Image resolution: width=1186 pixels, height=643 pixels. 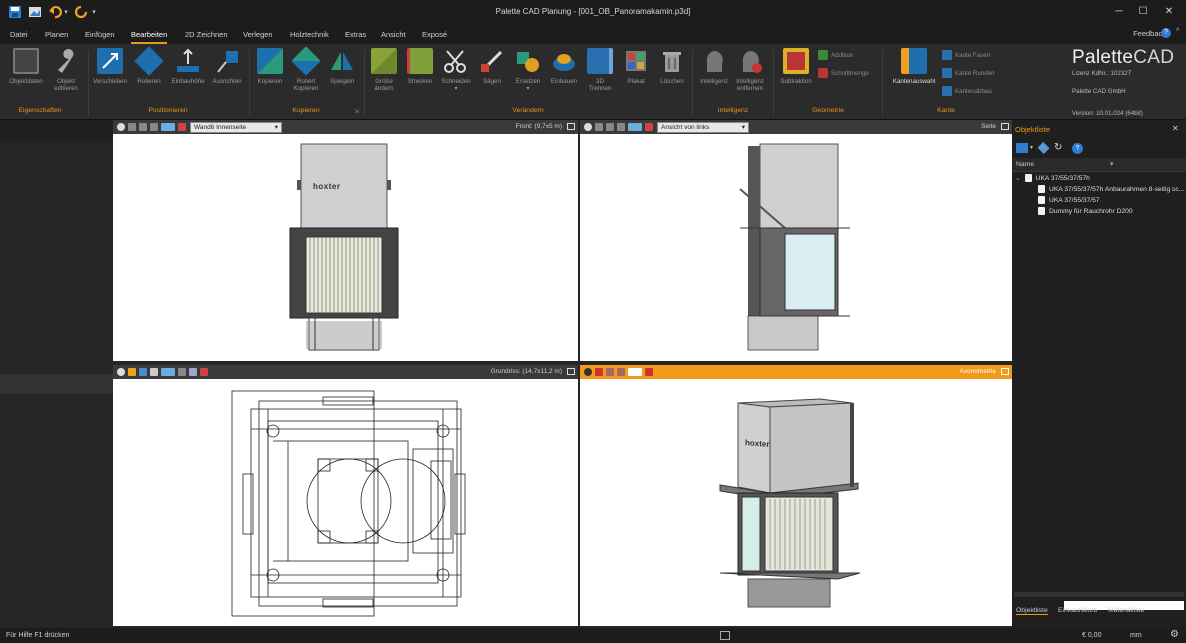 What do you see at coordinates (636, 66) in the screenshot?
I see `plakat-button: Plakat` at bounding box center [636, 66].